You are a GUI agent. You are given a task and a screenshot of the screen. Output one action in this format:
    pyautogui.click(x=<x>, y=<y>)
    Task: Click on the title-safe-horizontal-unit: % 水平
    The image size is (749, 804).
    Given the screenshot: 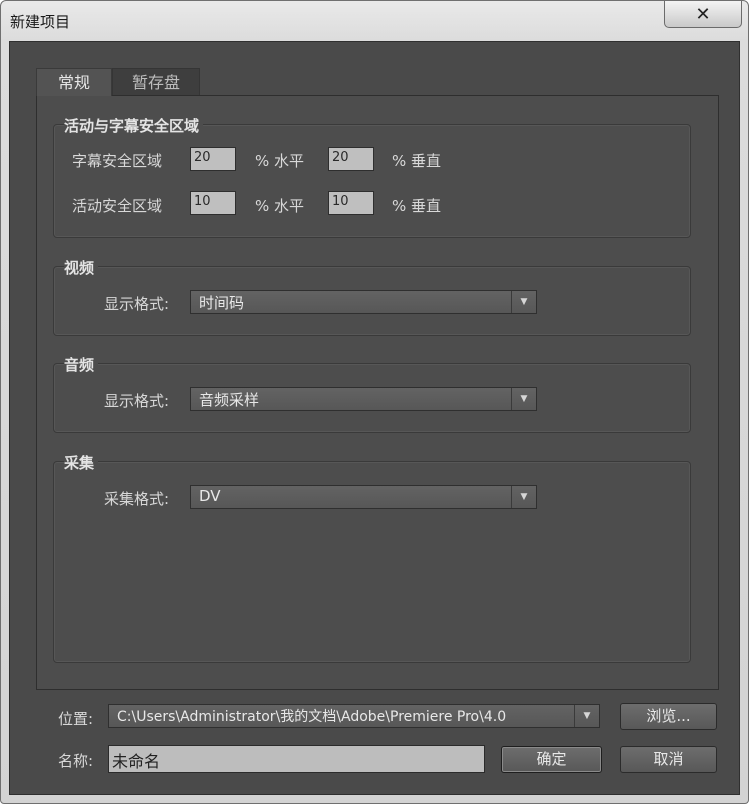 What is the action you would take?
    pyautogui.click(x=280, y=161)
    